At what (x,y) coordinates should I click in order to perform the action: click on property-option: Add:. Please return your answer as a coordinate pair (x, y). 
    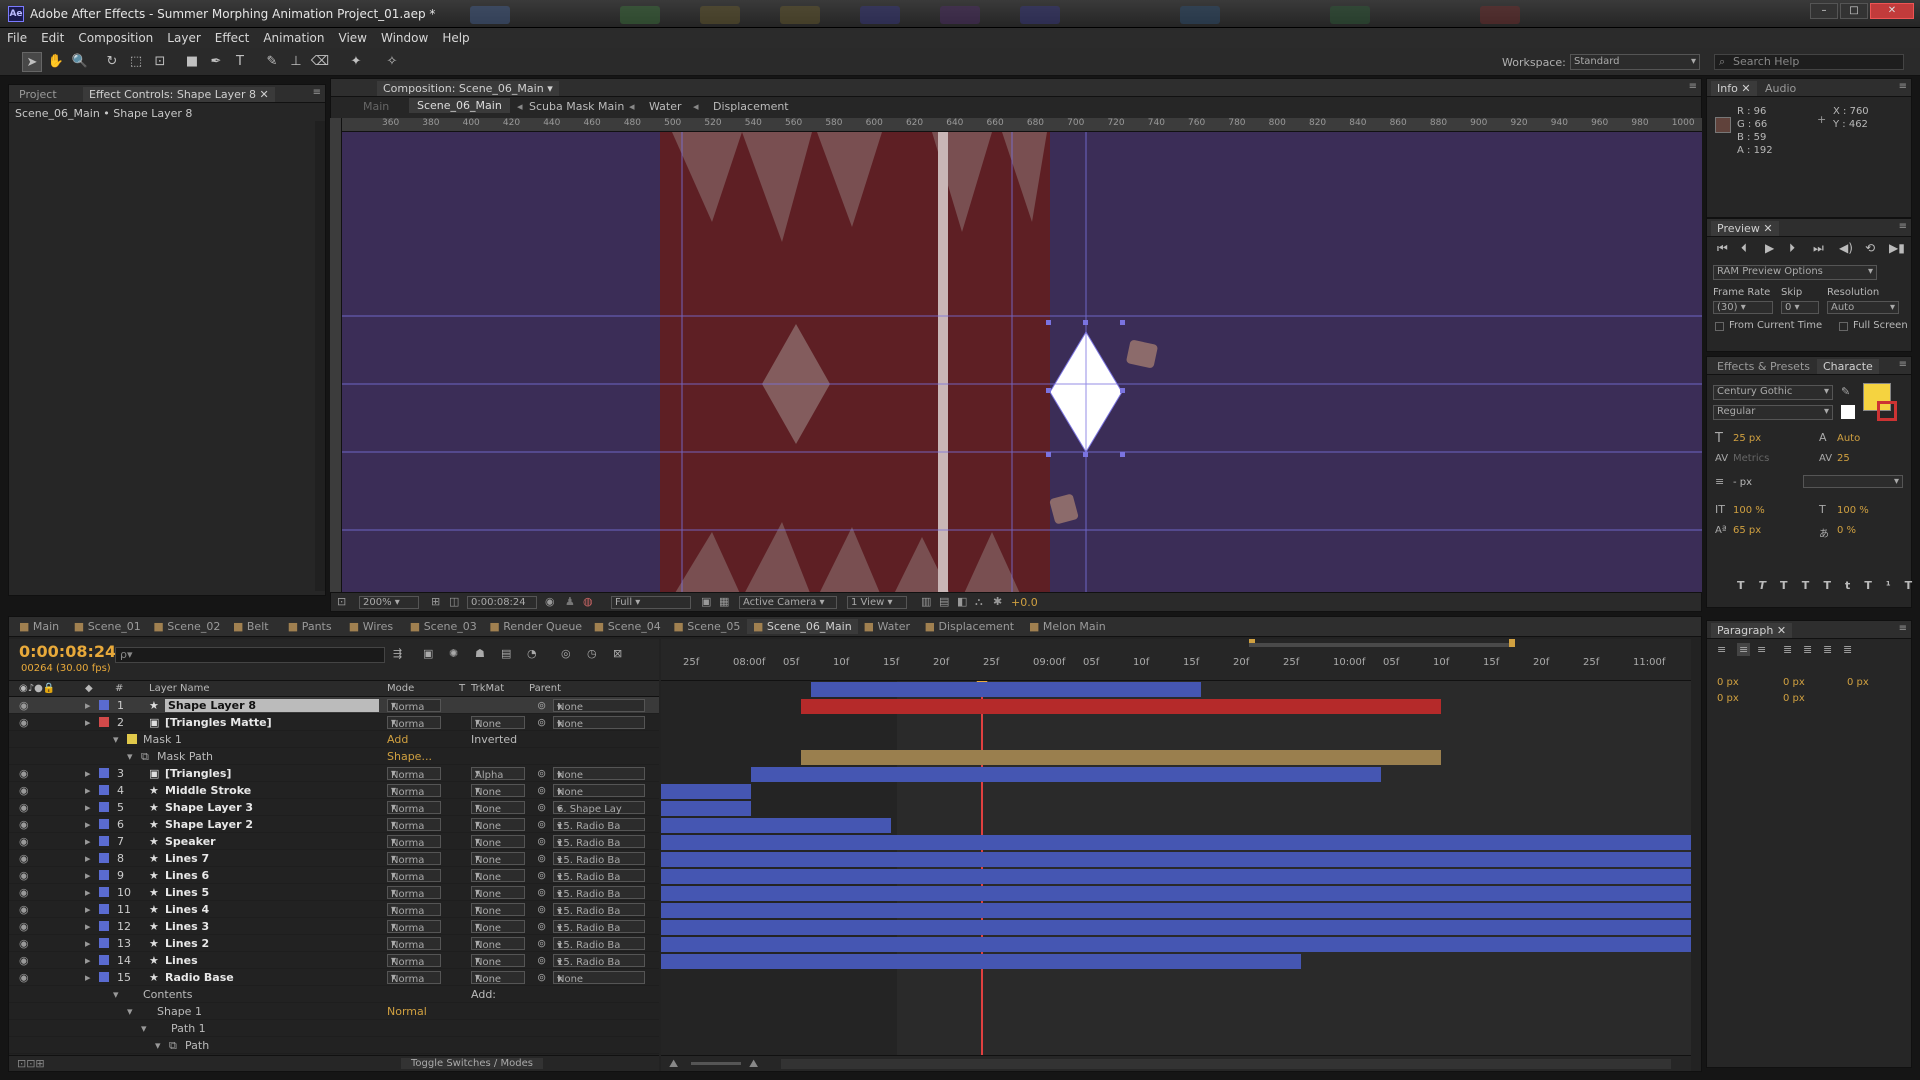
    Looking at the image, I should click on (483, 994).